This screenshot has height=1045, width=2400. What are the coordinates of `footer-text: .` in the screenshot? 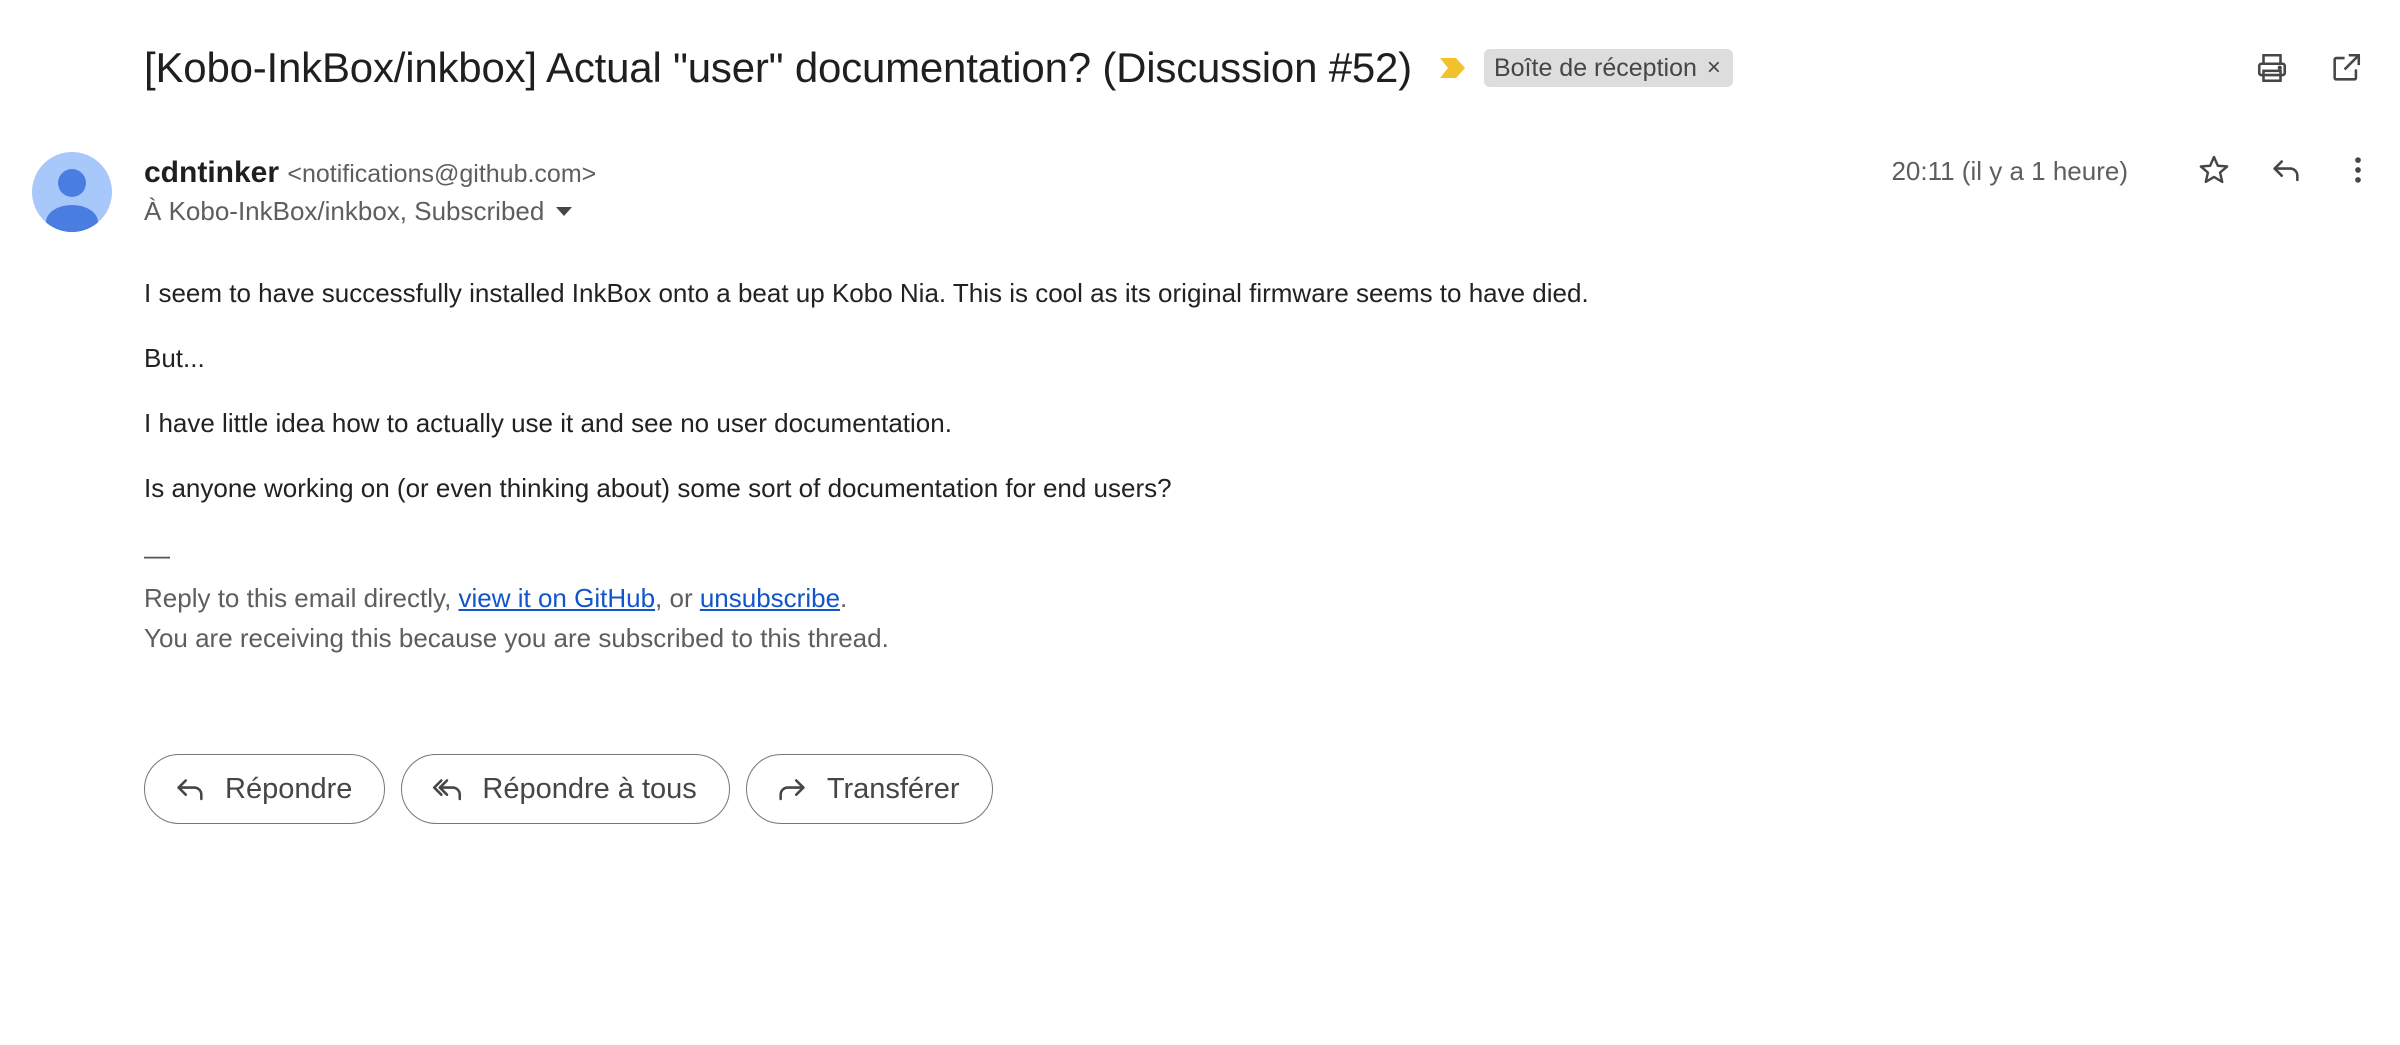 It's located at (844, 598).